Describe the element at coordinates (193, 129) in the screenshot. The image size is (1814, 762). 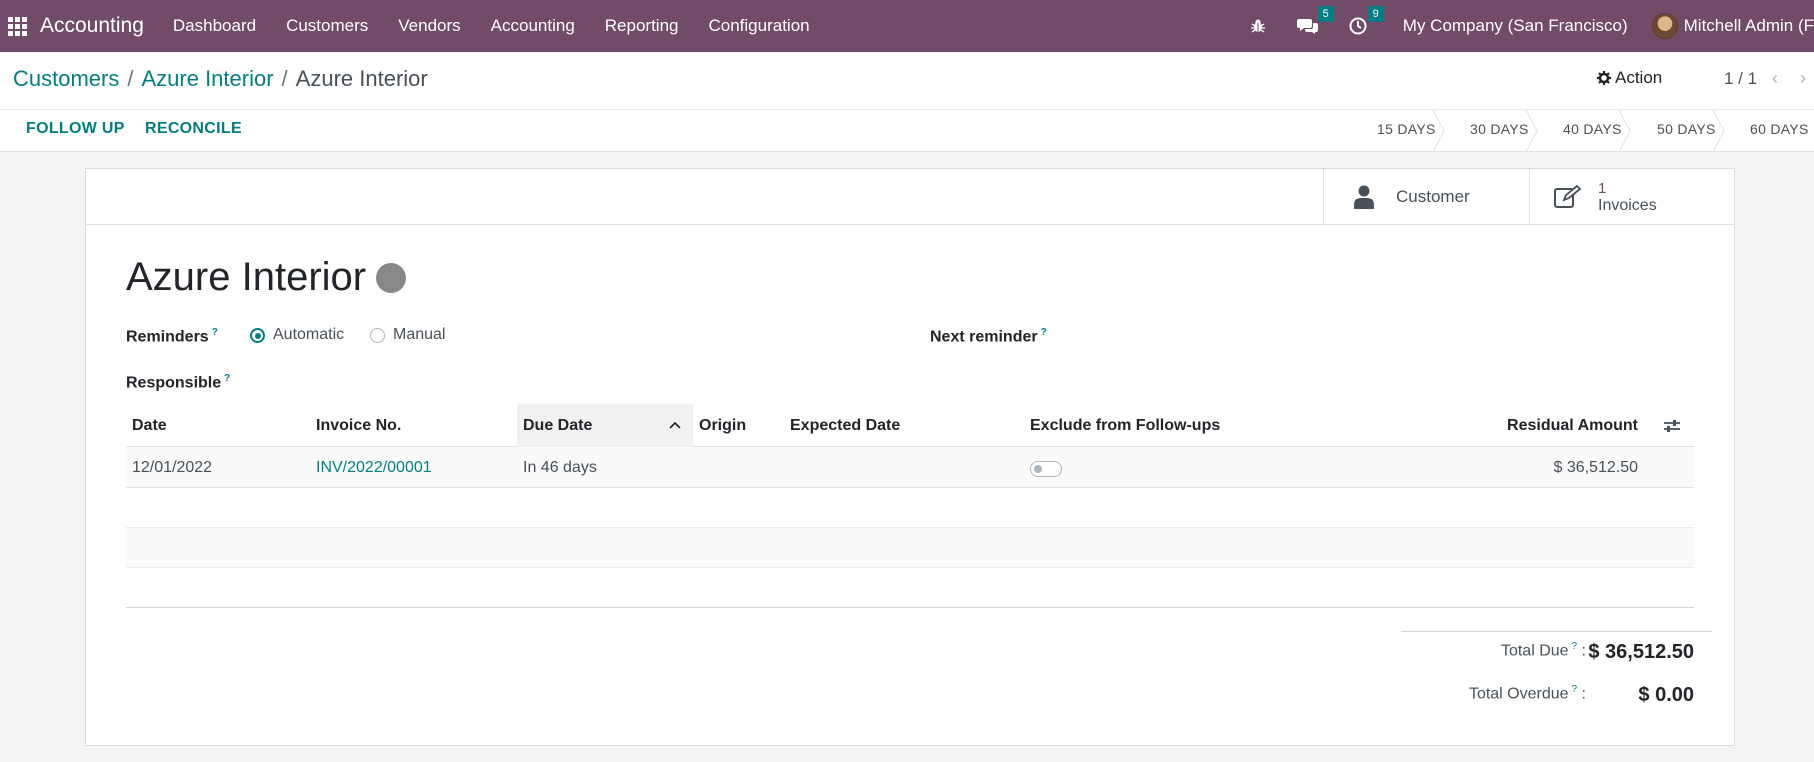
I see `reconcile-button: RECONCILE` at that location.